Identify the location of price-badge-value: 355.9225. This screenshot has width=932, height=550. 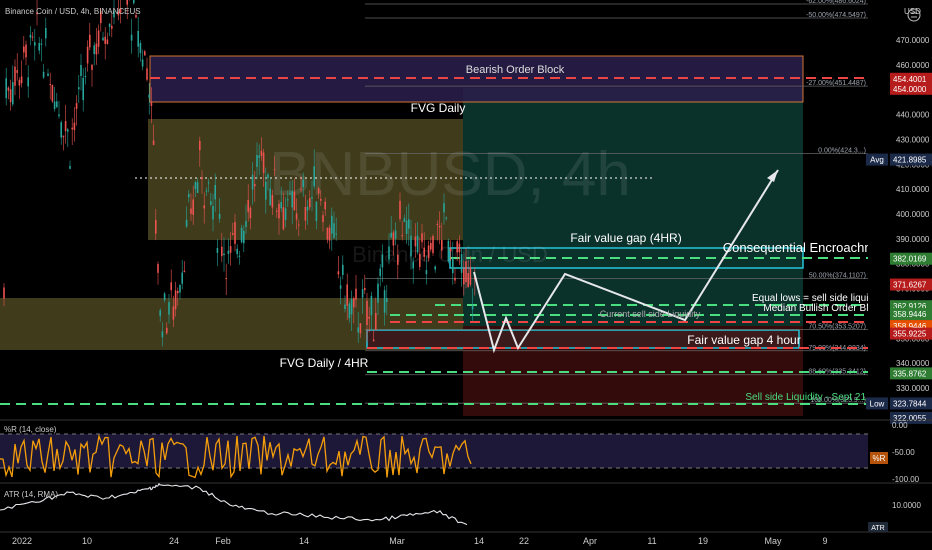
(910, 334).